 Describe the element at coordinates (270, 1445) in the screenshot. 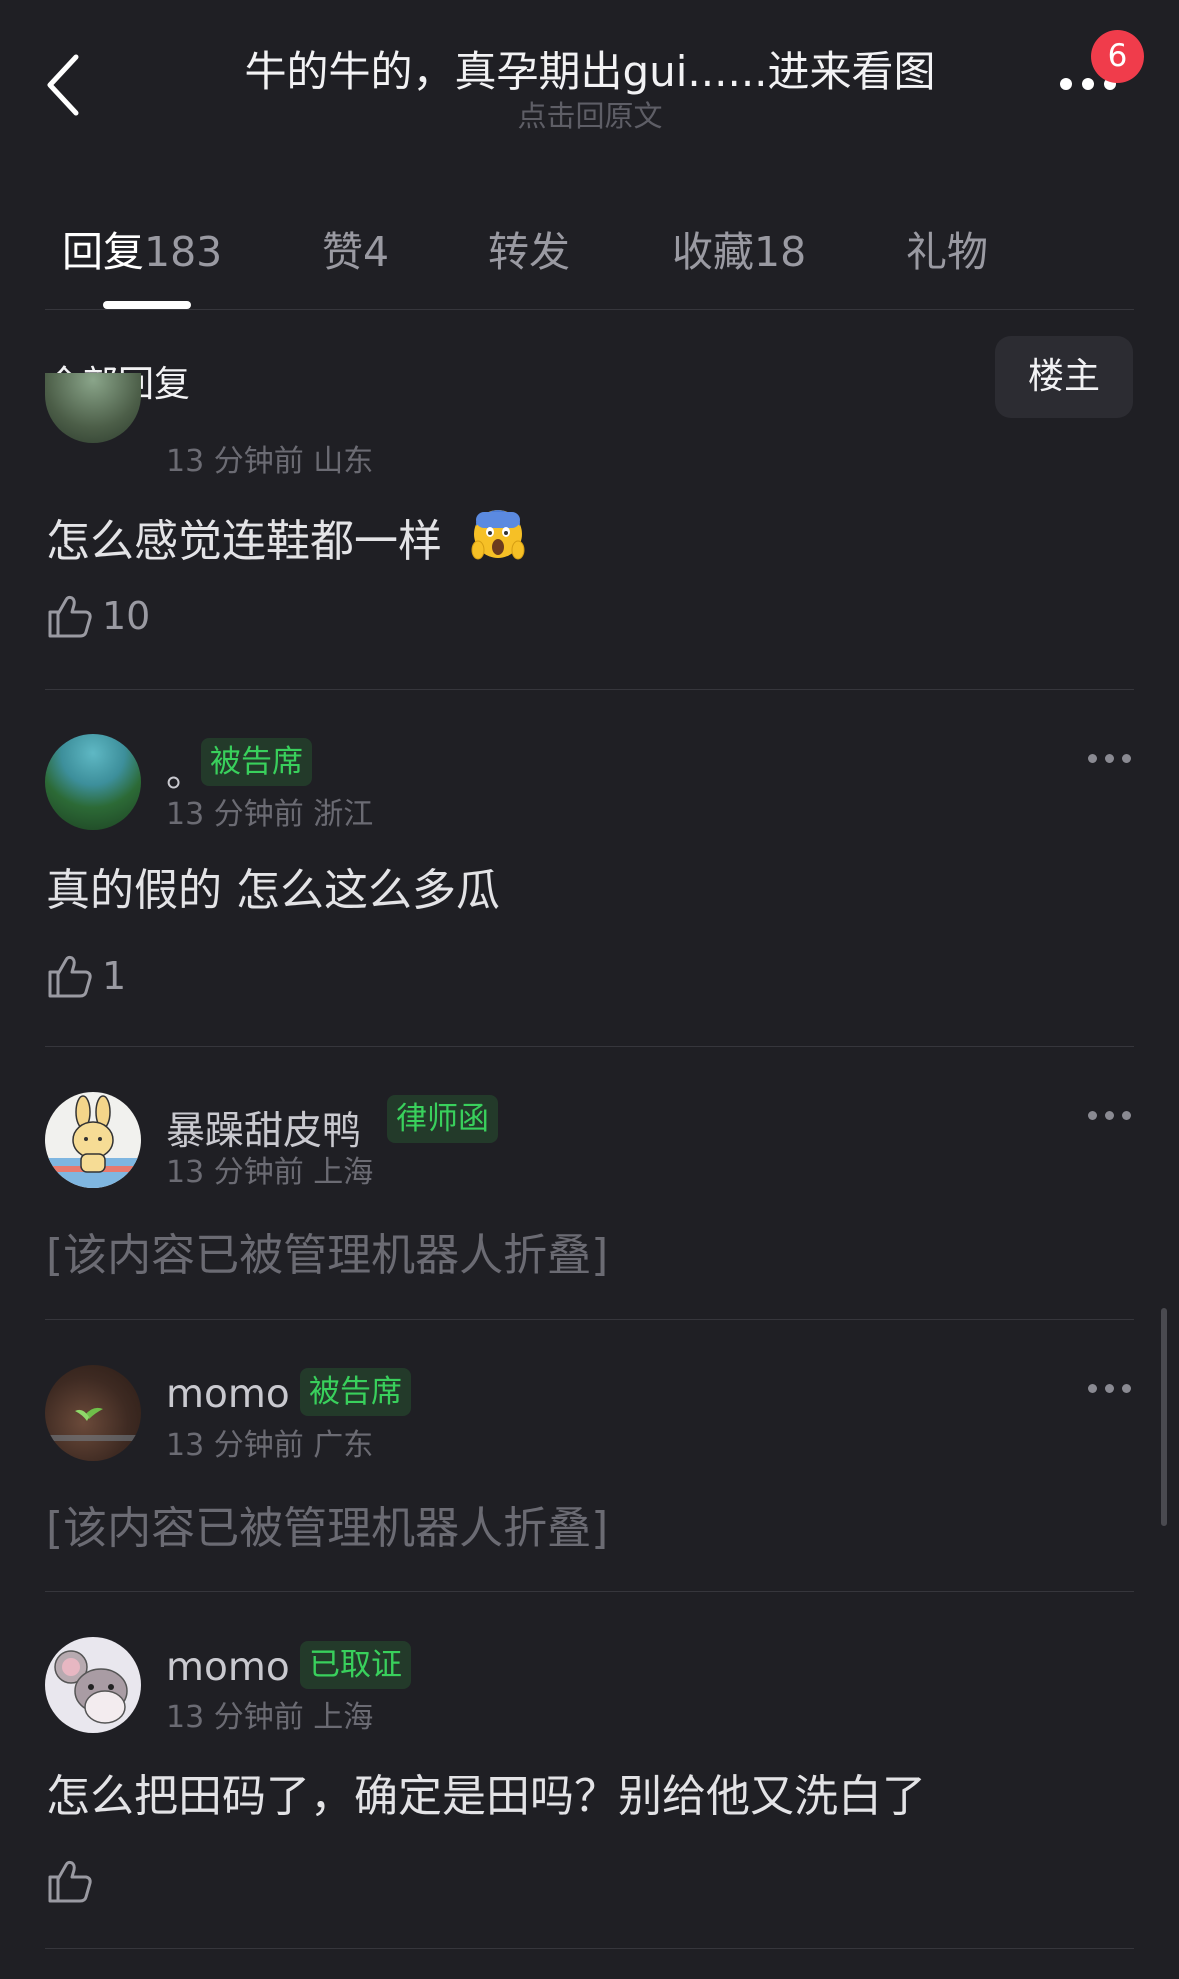

I see `comment-meta: 13 分钟前 广东` at that location.